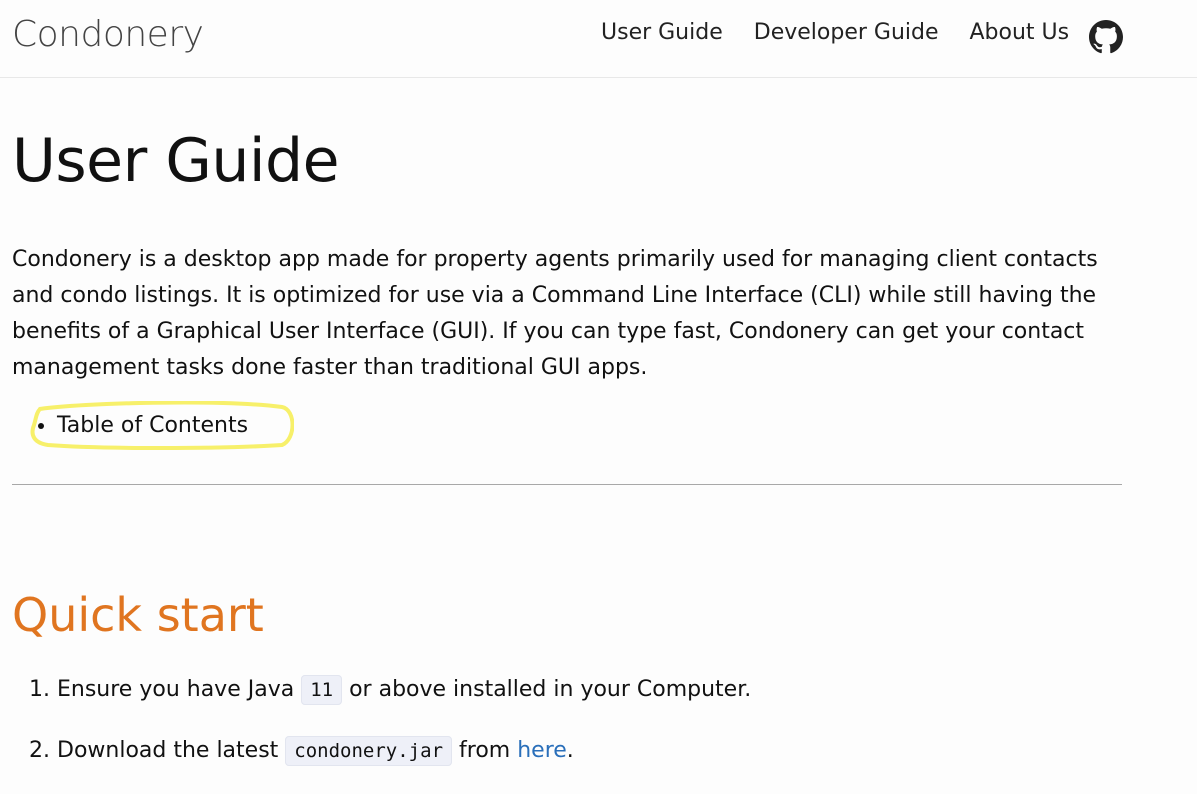 This screenshot has width=1197, height=794. Describe the element at coordinates (176, 689) in the screenshot. I see `step-1-text-before: Ensure you have Java` at that location.